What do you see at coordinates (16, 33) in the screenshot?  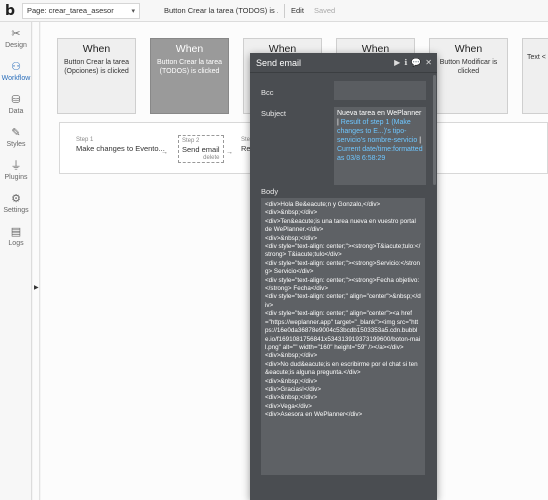 I see `design-icon: ✂` at bounding box center [16, 33].